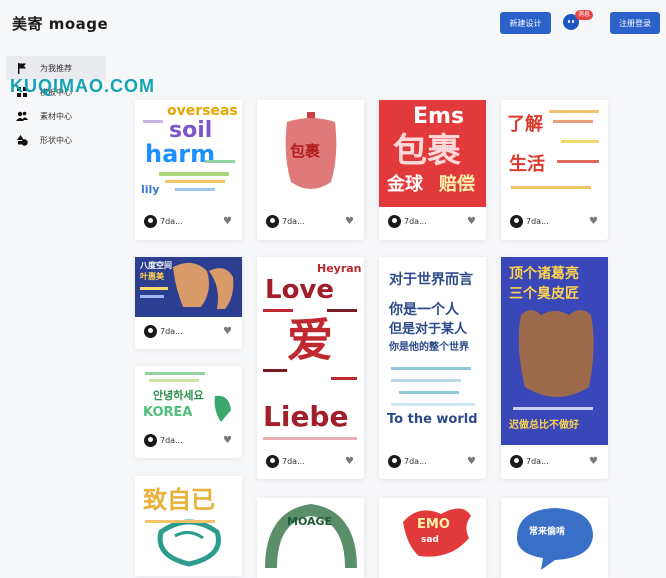  Describe the element at coordinates (405, 184) in the screenshot. I see `cloud-word: 金球` at that location.